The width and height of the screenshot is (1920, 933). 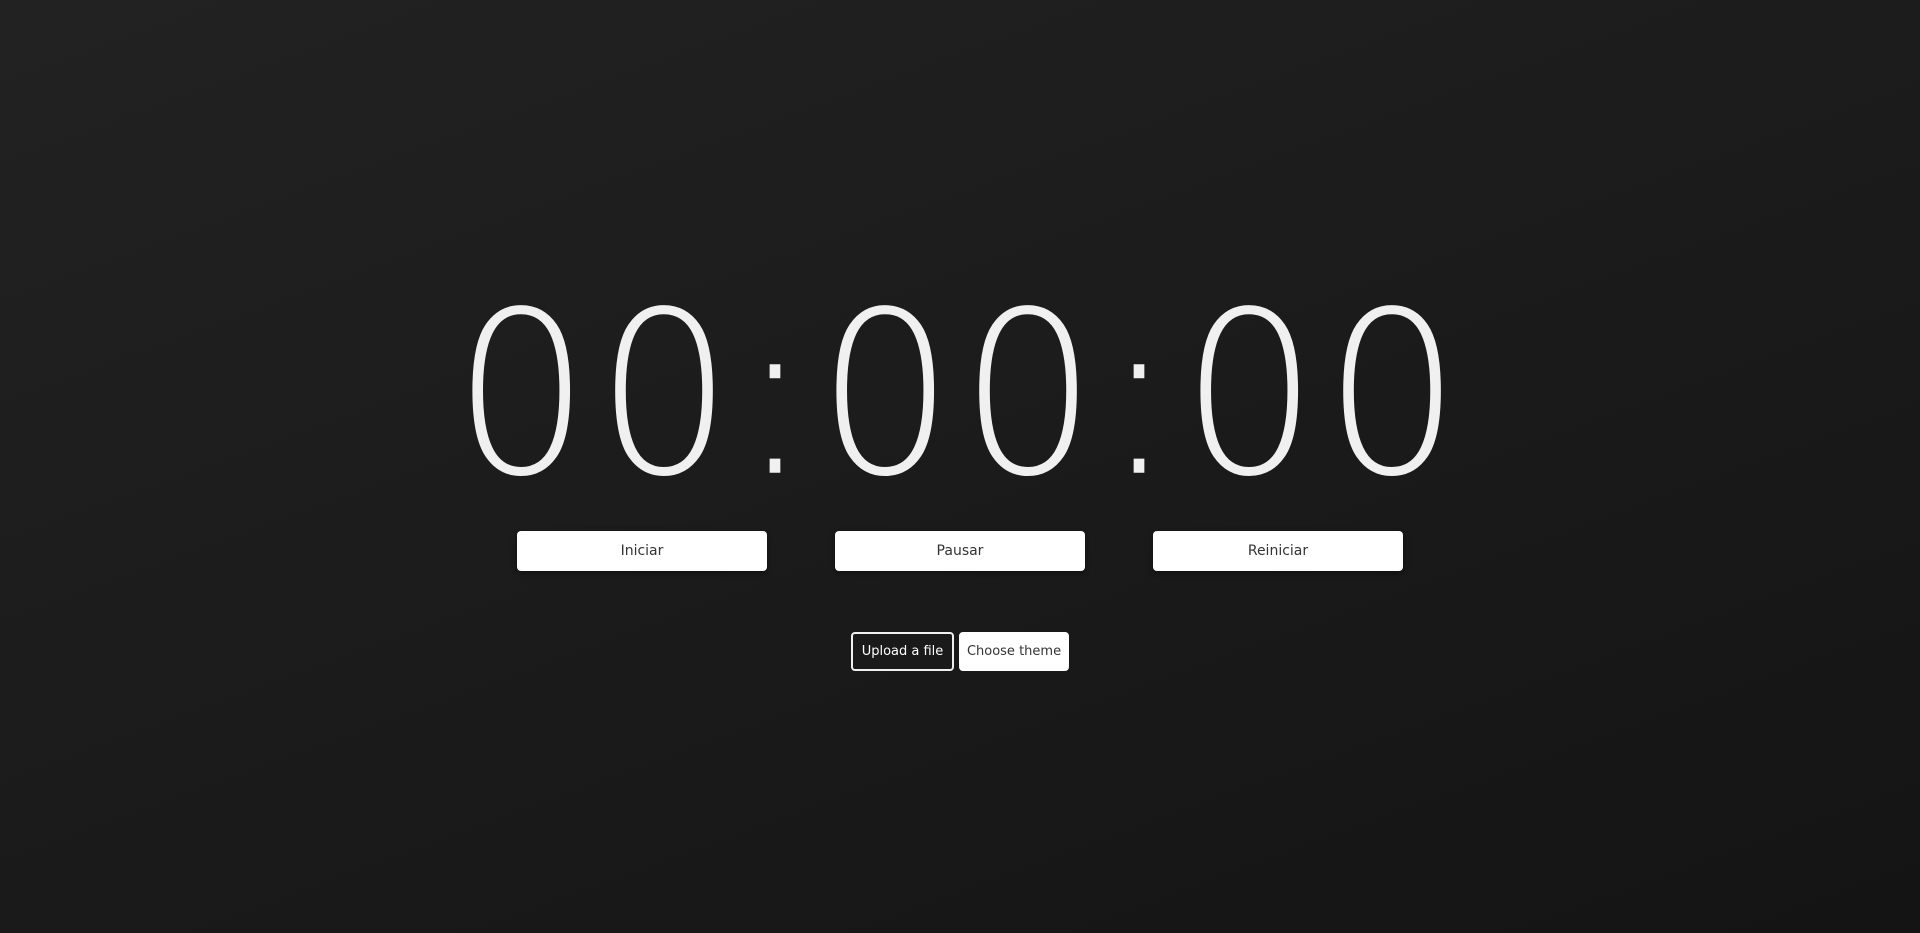 What do you see at coordinates (902, 651) in the screenshot?
I see `upload-file-button: Upload a file` at bounding box center [902, 651].